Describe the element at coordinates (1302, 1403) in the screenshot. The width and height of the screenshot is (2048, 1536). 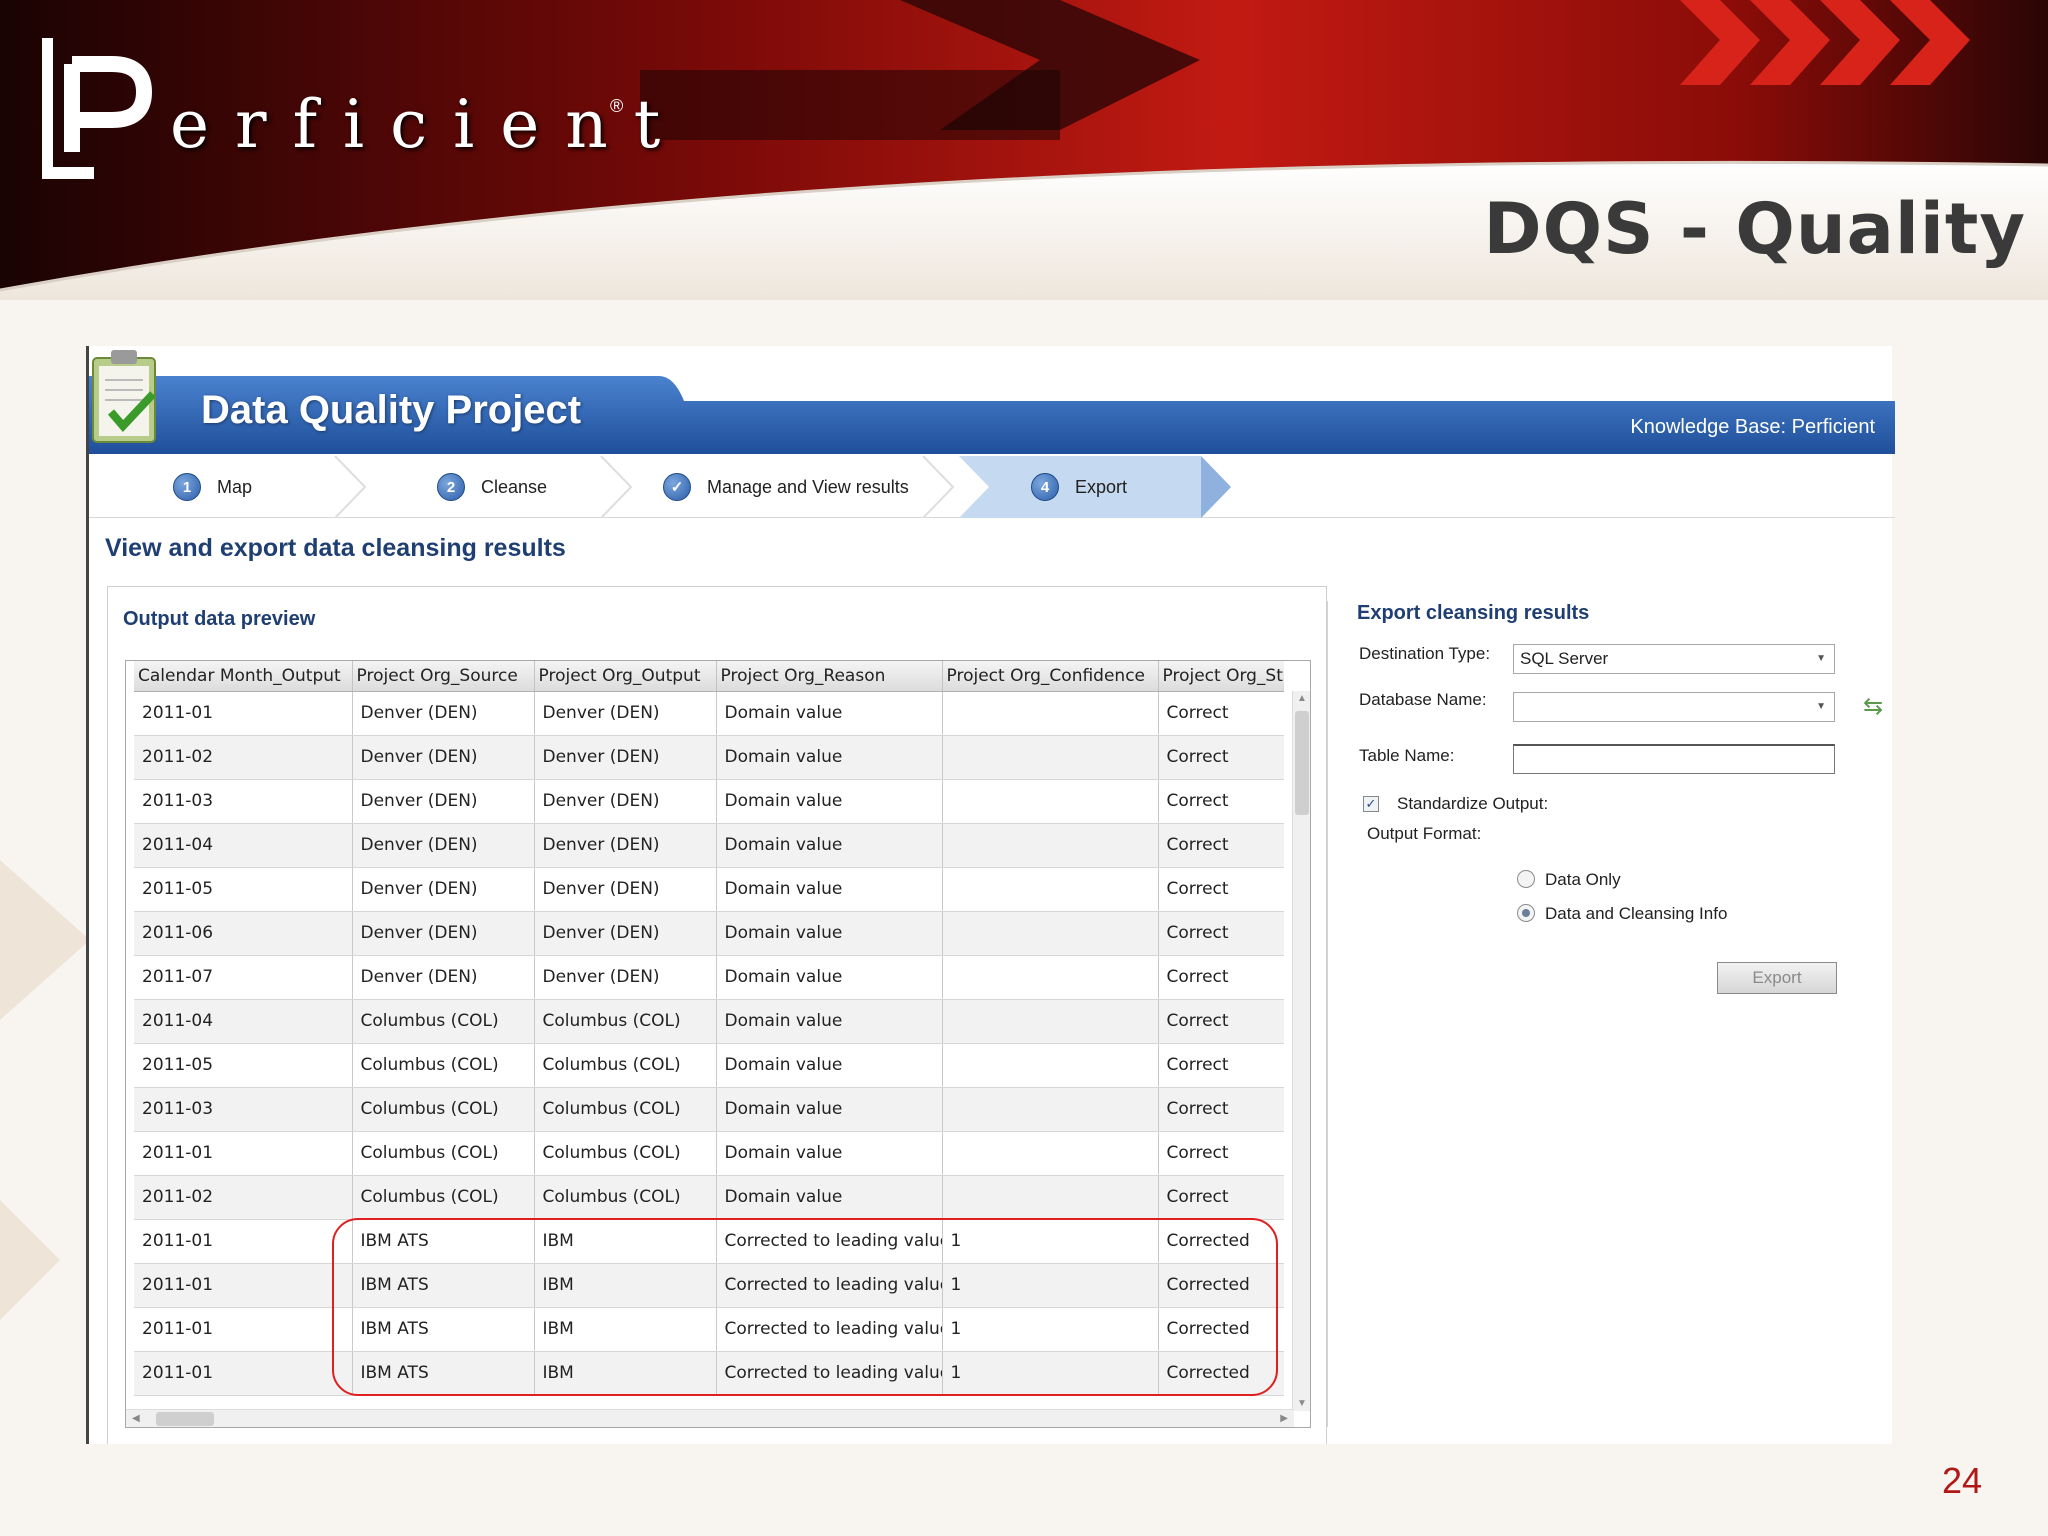
I see `scroll-down-icon: ▼` at that location.